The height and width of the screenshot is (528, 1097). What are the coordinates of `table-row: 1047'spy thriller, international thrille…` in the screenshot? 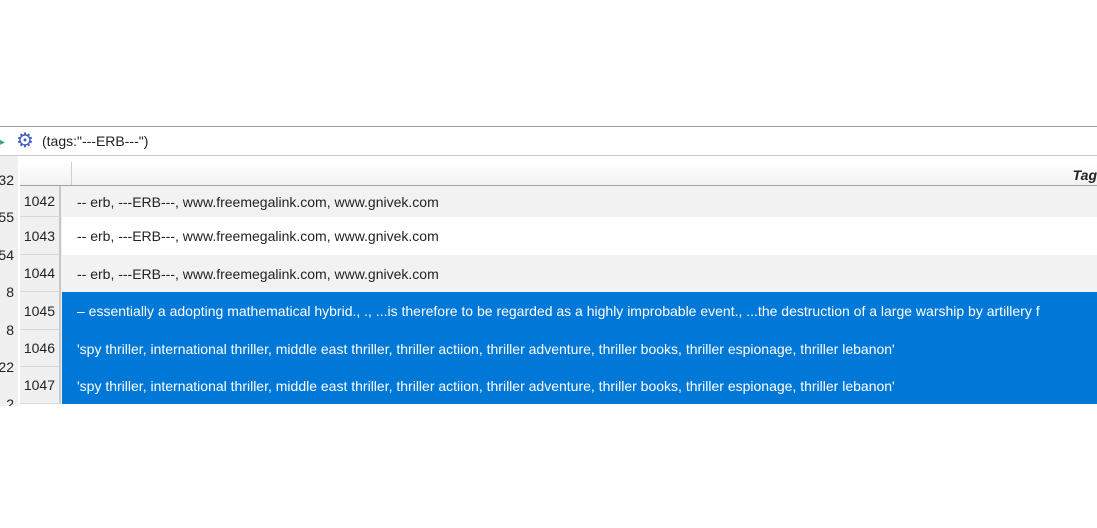 It's located at (558, 385).